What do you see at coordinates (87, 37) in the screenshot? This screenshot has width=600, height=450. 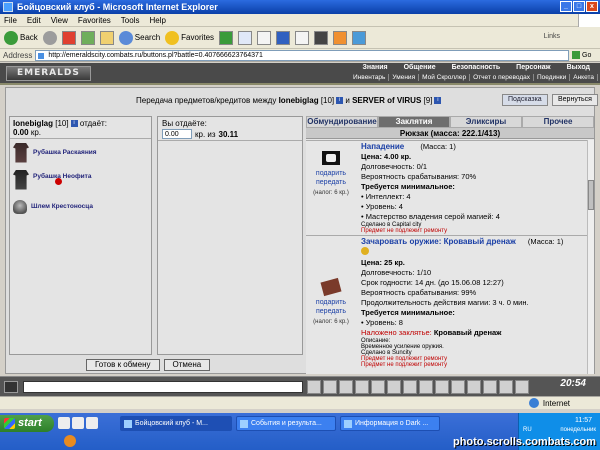 I see `refresh-icon` at bounding box center [87, 37].